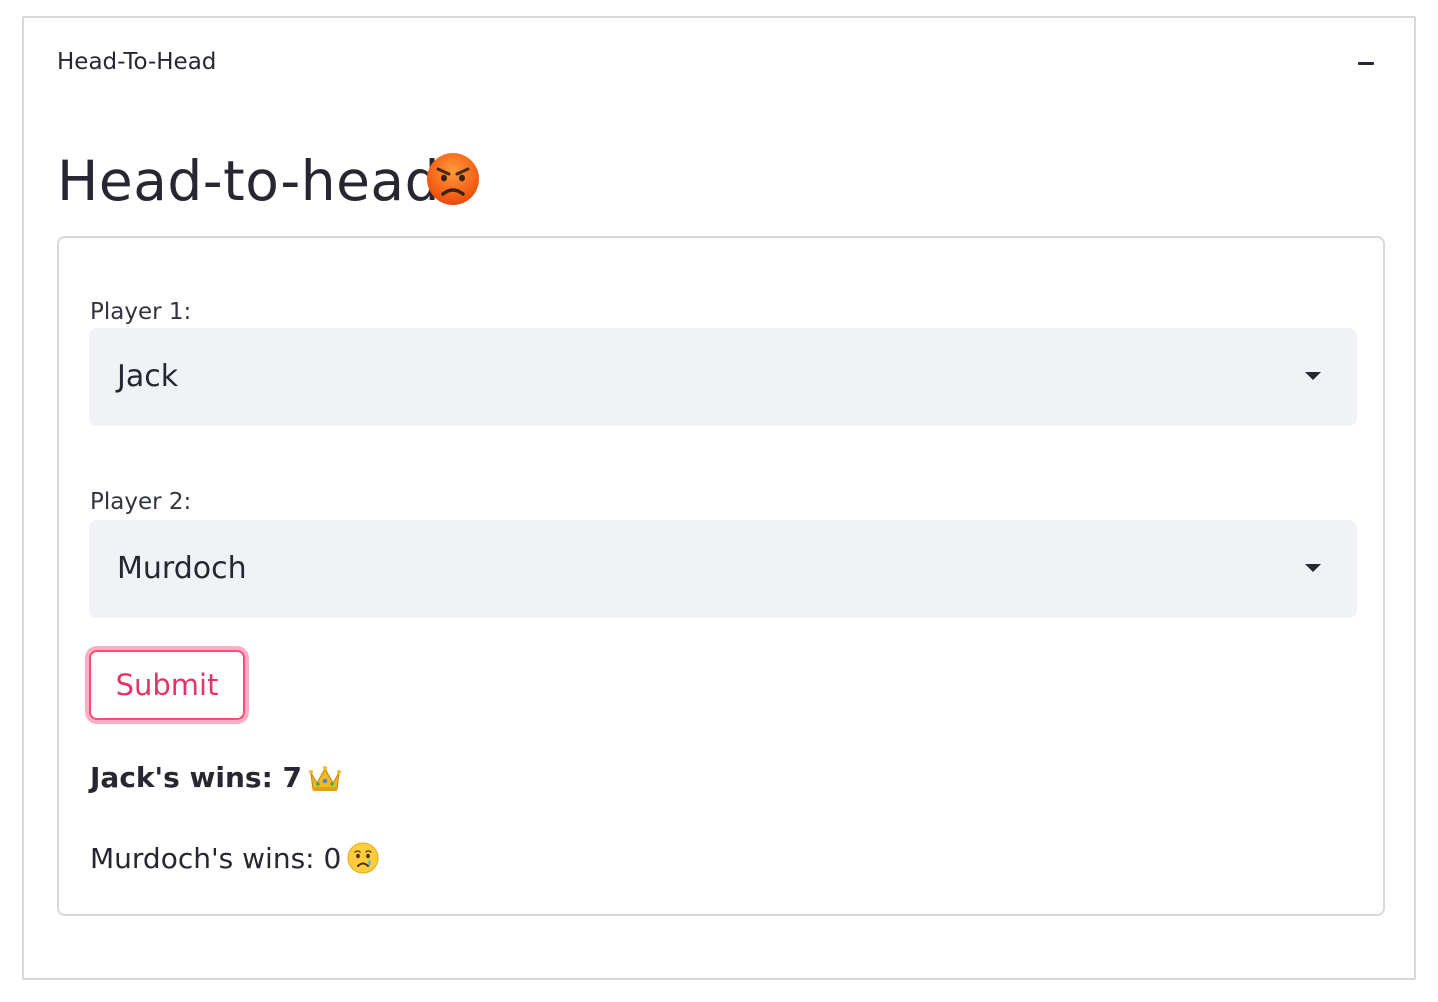 The height and width of the screenshot is (1002, 1438). Describe the element at coordinates (249, 181) in the screenshot. I see `page-title: Head-to-head` at that location.